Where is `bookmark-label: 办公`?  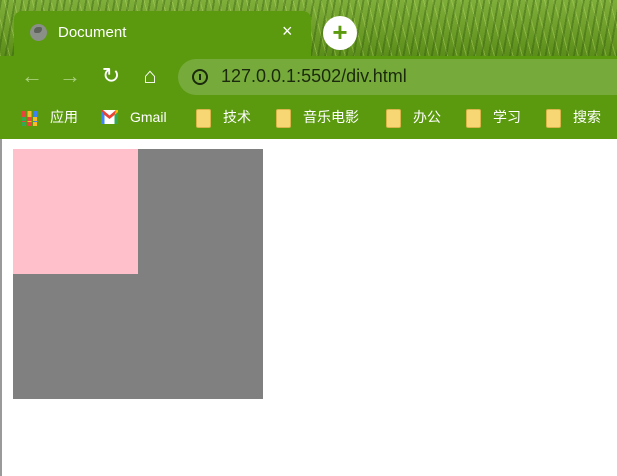 bookmark-label: 办公 is located at coordinates (427, 117).